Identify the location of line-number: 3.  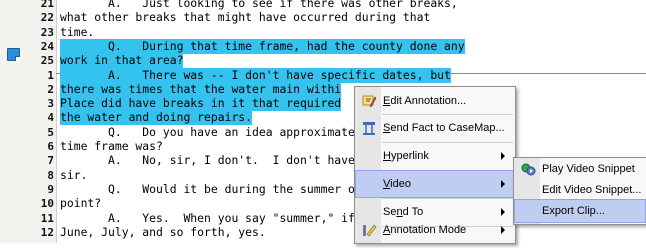
(50, 104).